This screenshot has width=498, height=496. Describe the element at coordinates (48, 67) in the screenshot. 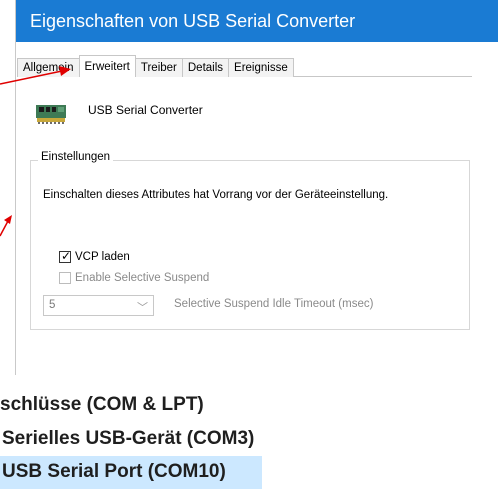

I see `tab-allgemein: Allgemein` at that location.